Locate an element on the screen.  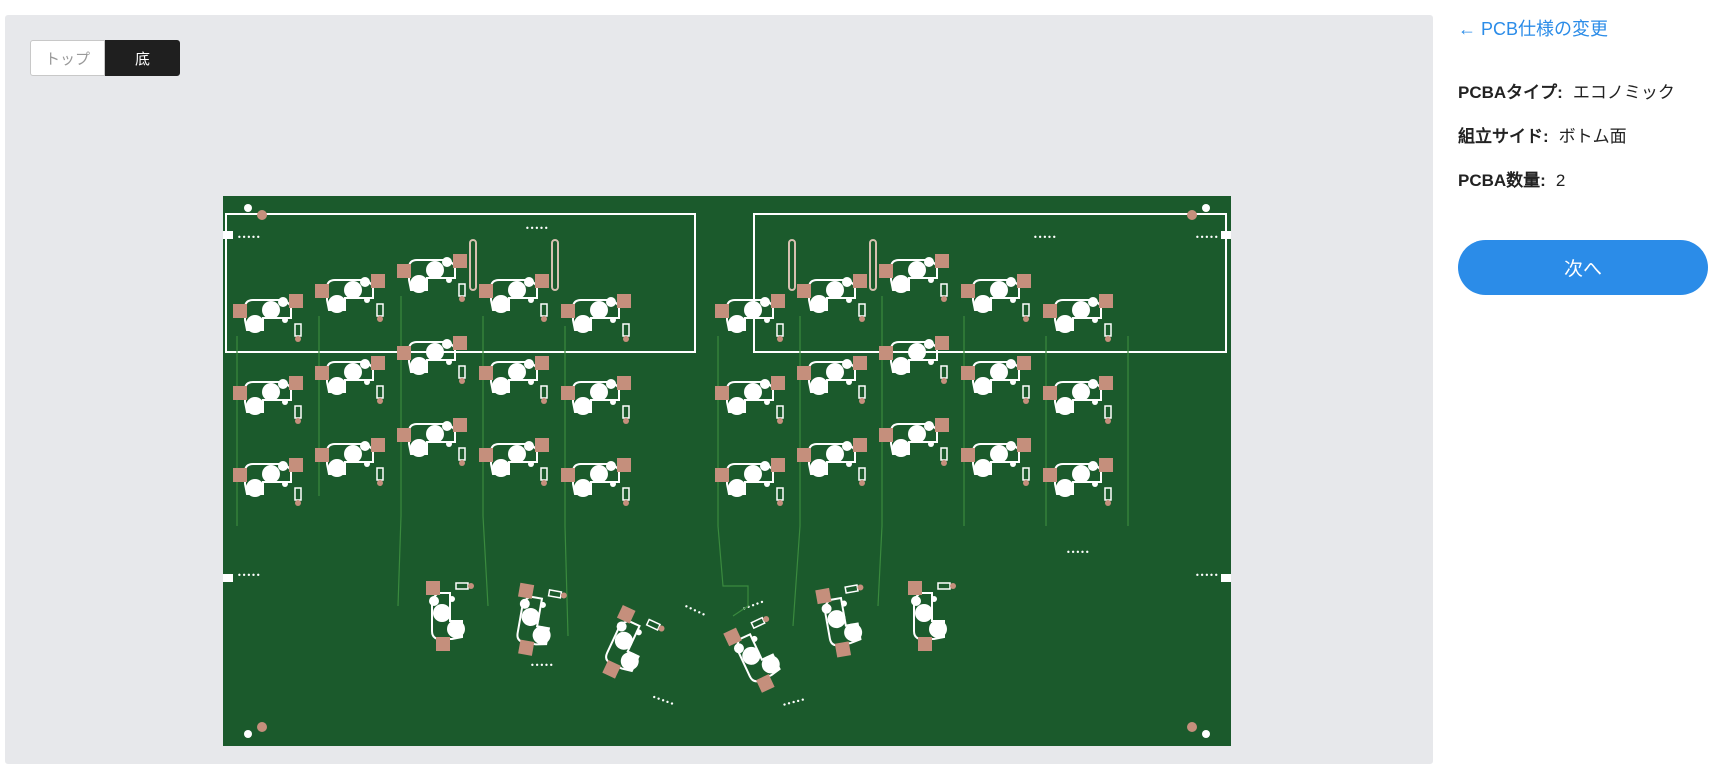
pcba-type-row: PCBAタイプ: エコノミック is located at coordinates (1566, 90).